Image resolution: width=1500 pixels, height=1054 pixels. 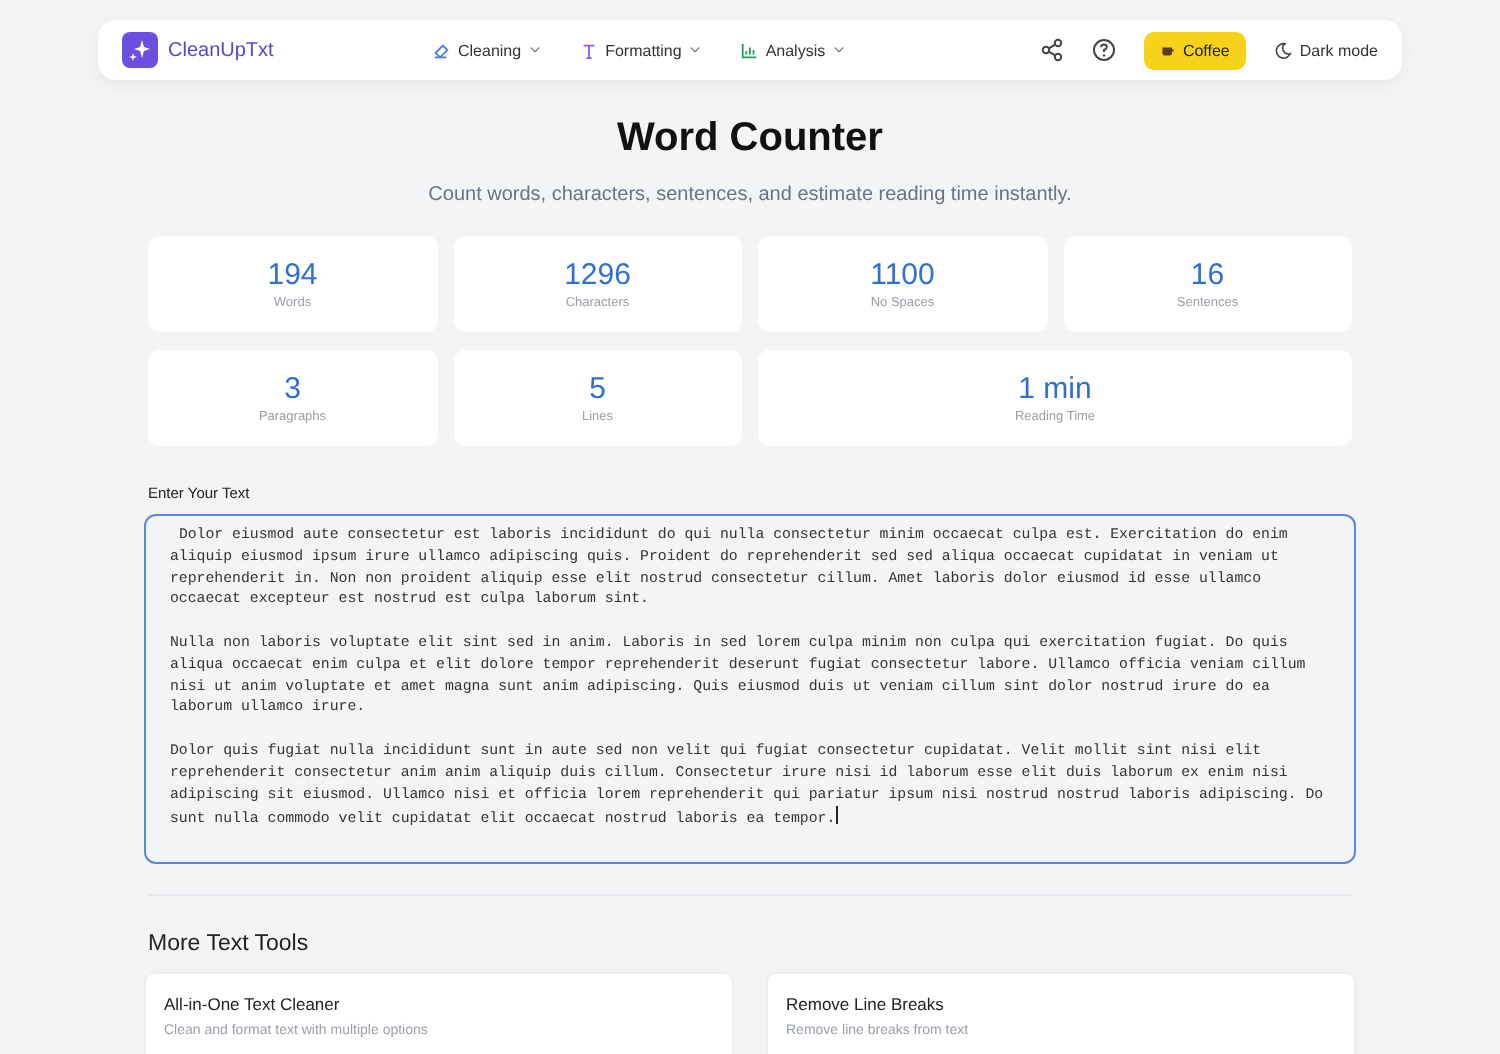 I want to click on share-icon, so click(x=1052, y=50).